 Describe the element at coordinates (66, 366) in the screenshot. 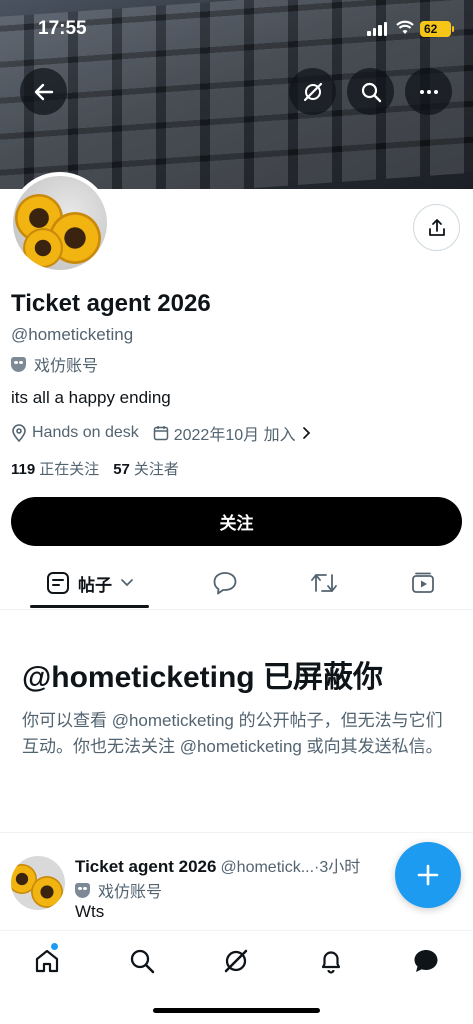

I see `parody-text: 戏仿账号` at that location.